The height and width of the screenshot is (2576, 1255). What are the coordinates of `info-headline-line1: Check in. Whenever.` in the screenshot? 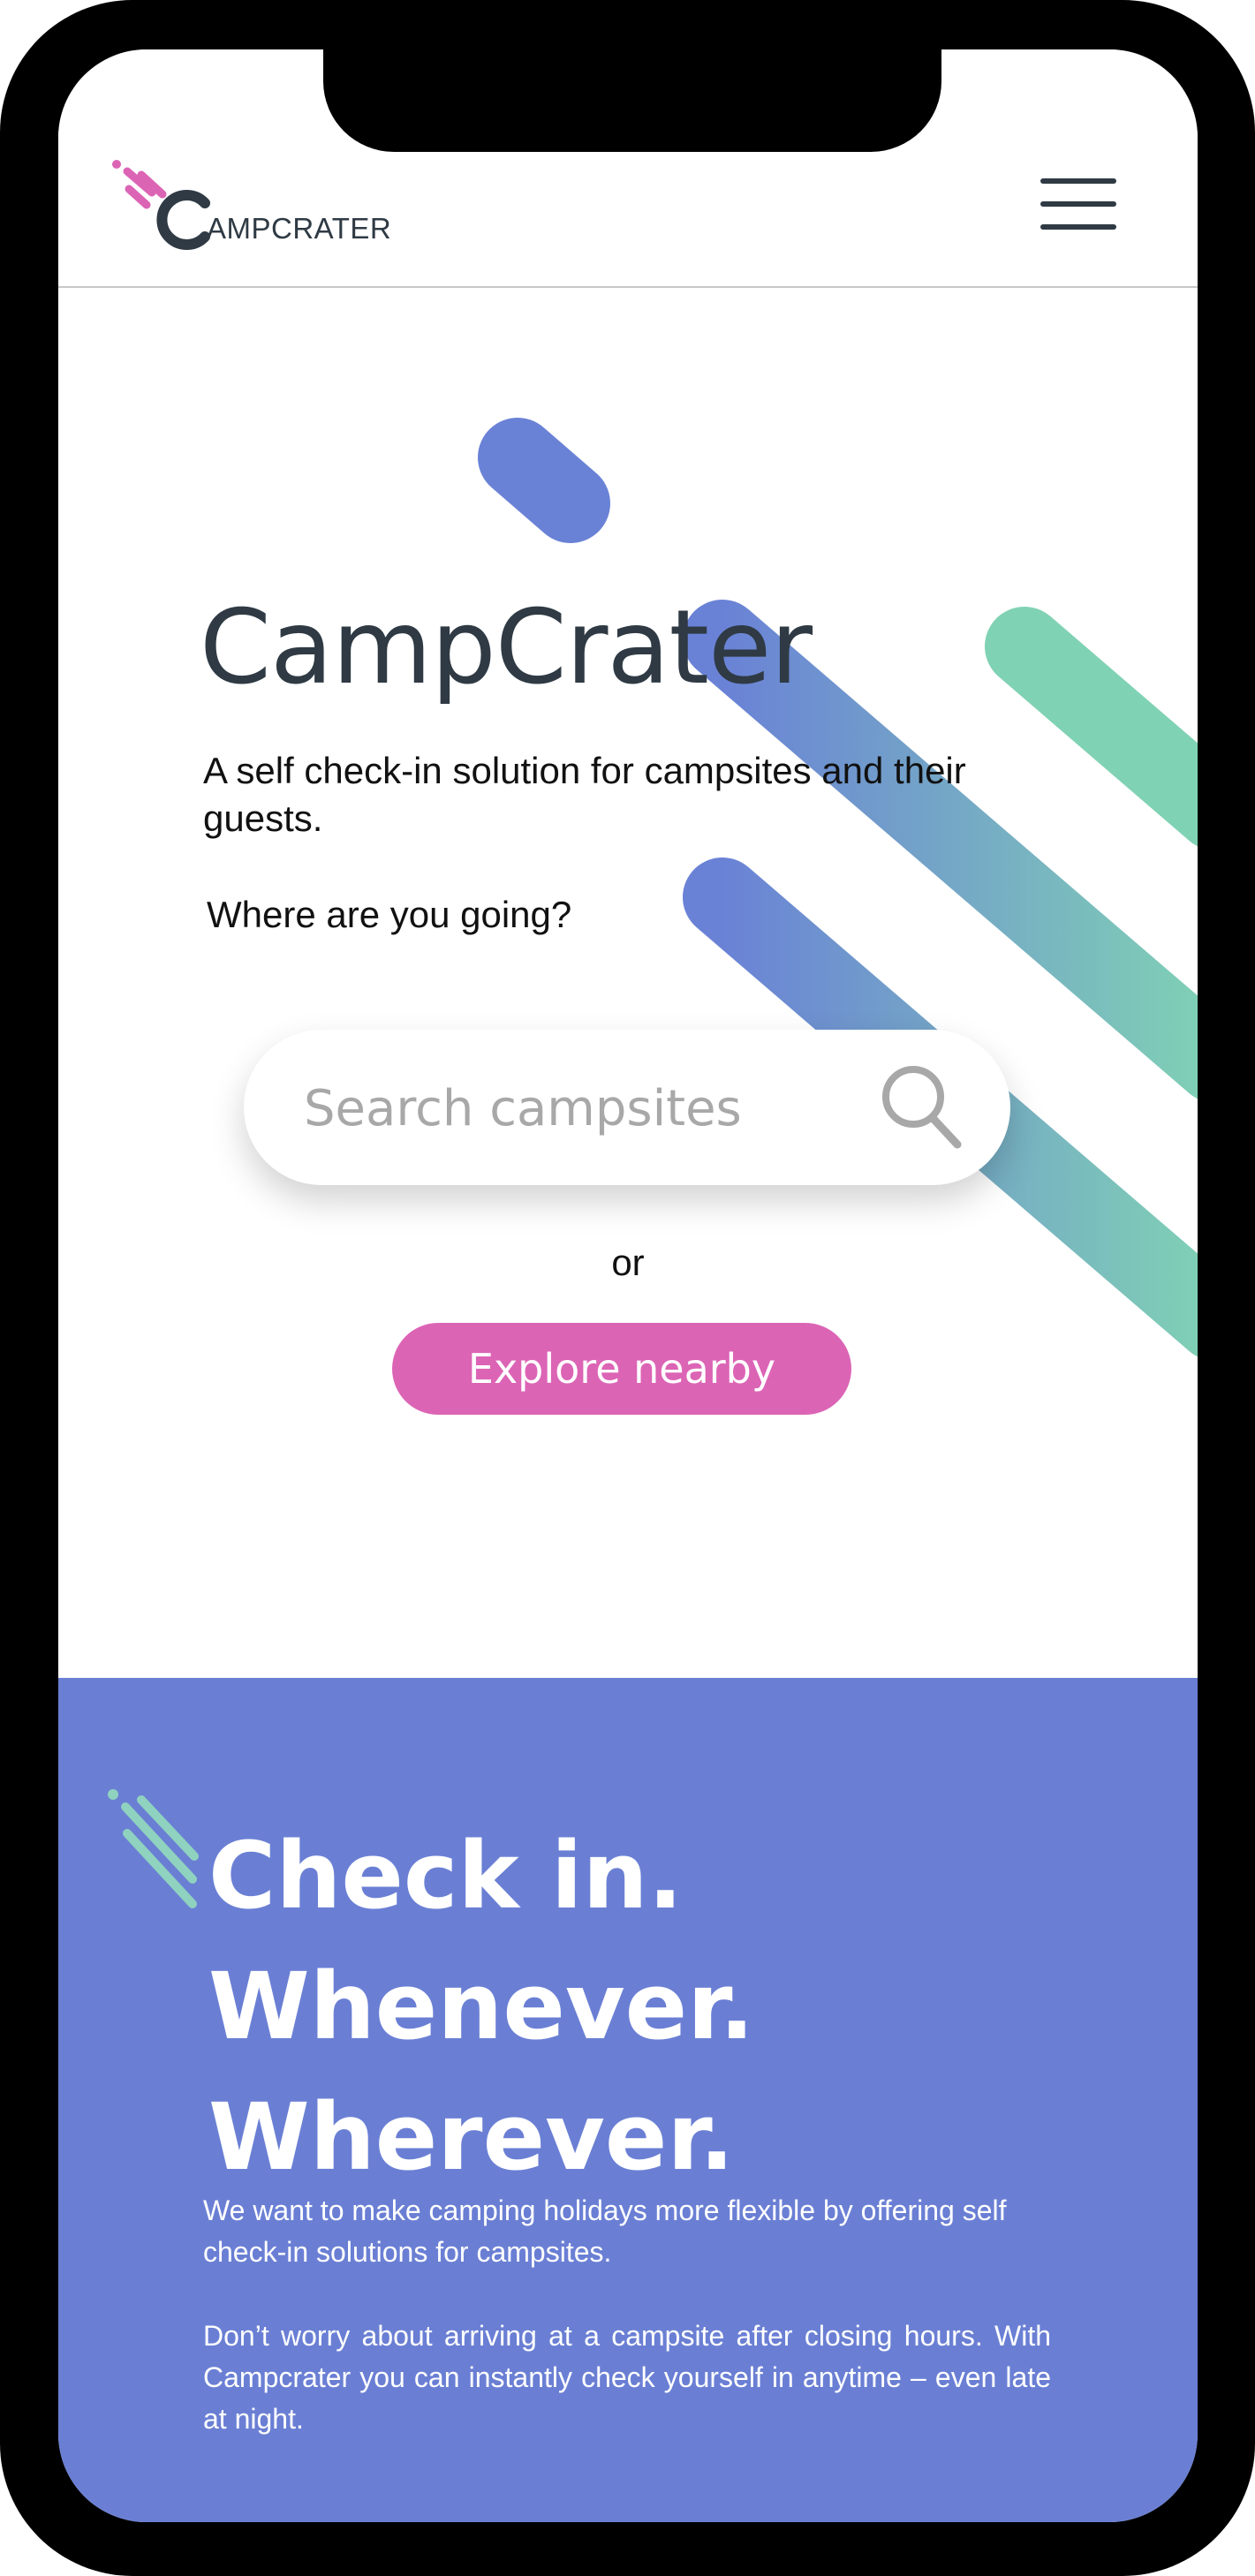 It's located at (482, 1941).